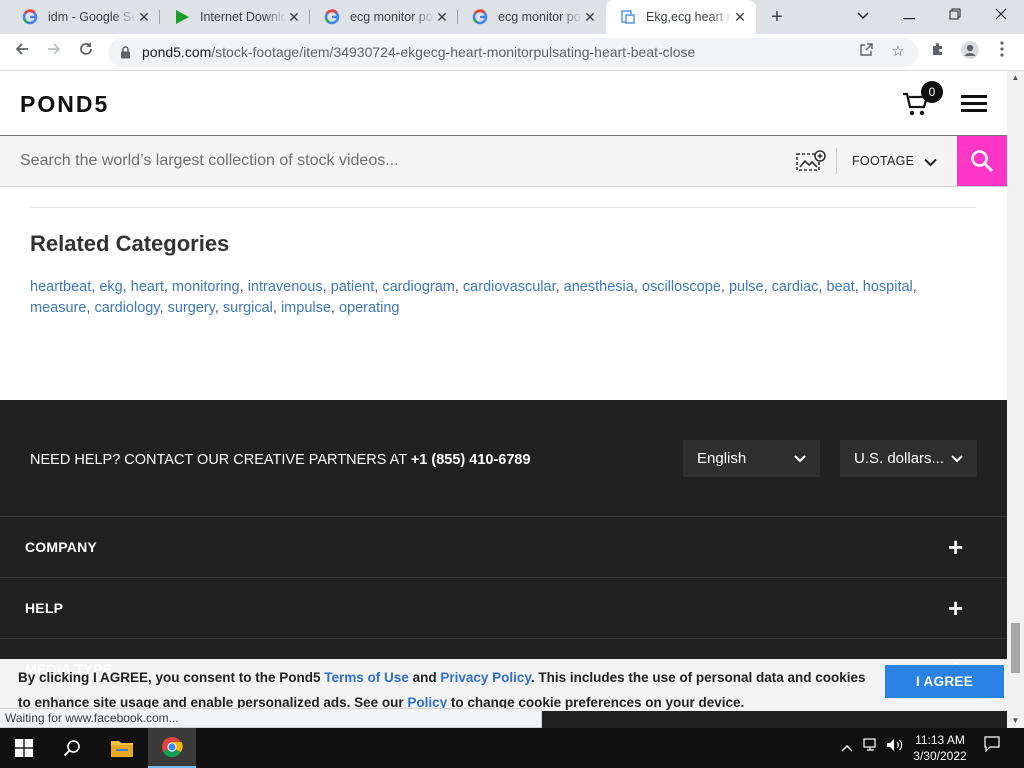 The width and height of the screenshot is (1024, 768). Describe the element at coordinates (503, 546) in the screenshot. I see `footer-section-company: COMPANY +` at that location.